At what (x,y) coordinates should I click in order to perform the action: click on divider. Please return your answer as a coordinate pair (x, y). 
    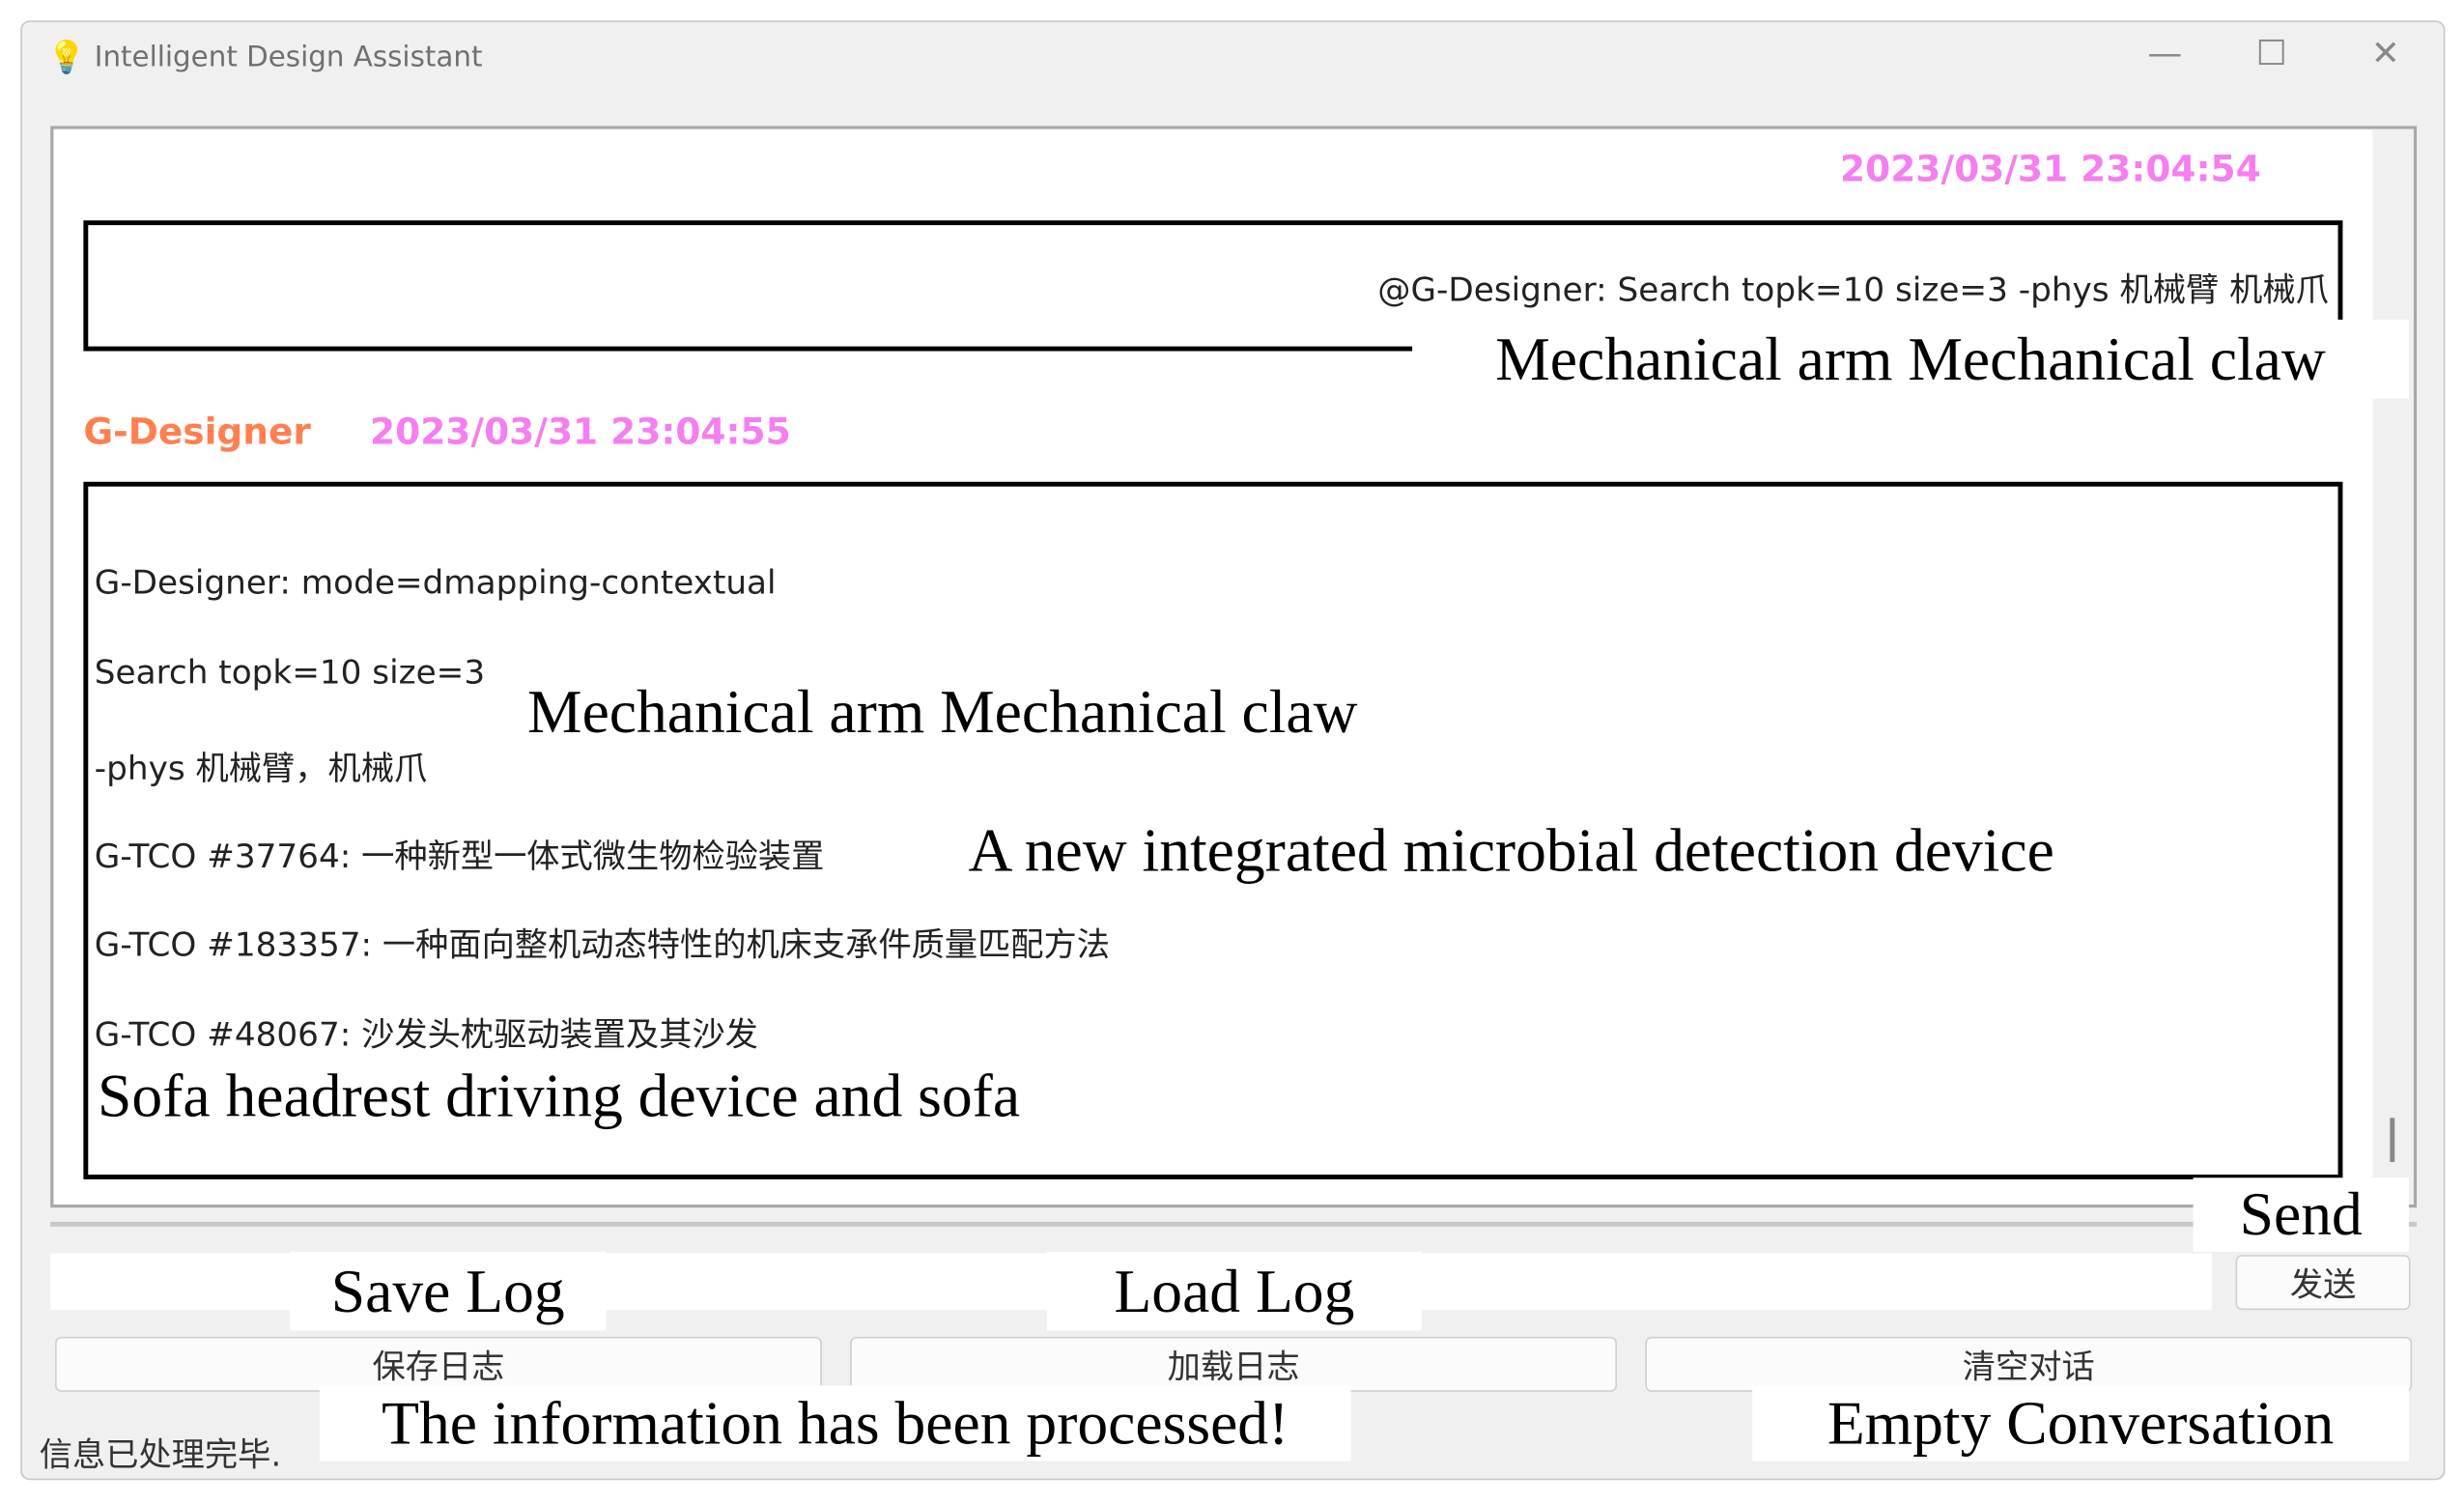
    Looking at the image, I should click on (1234, 1224).